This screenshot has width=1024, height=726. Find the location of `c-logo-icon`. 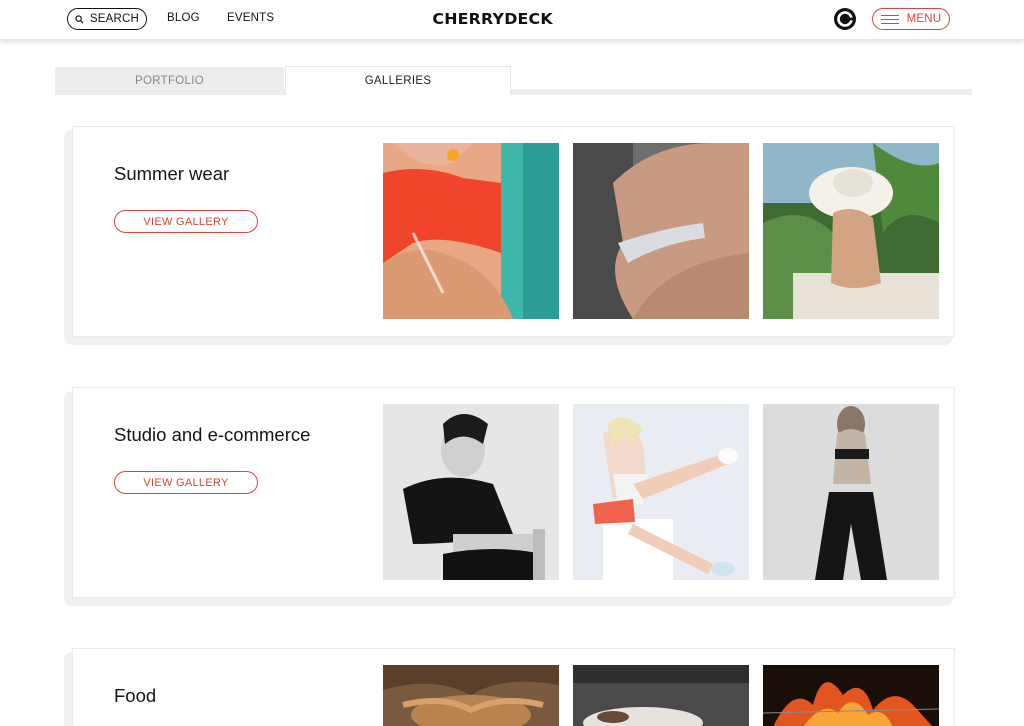

c-logo-icon is located at coordinates (845, 19).